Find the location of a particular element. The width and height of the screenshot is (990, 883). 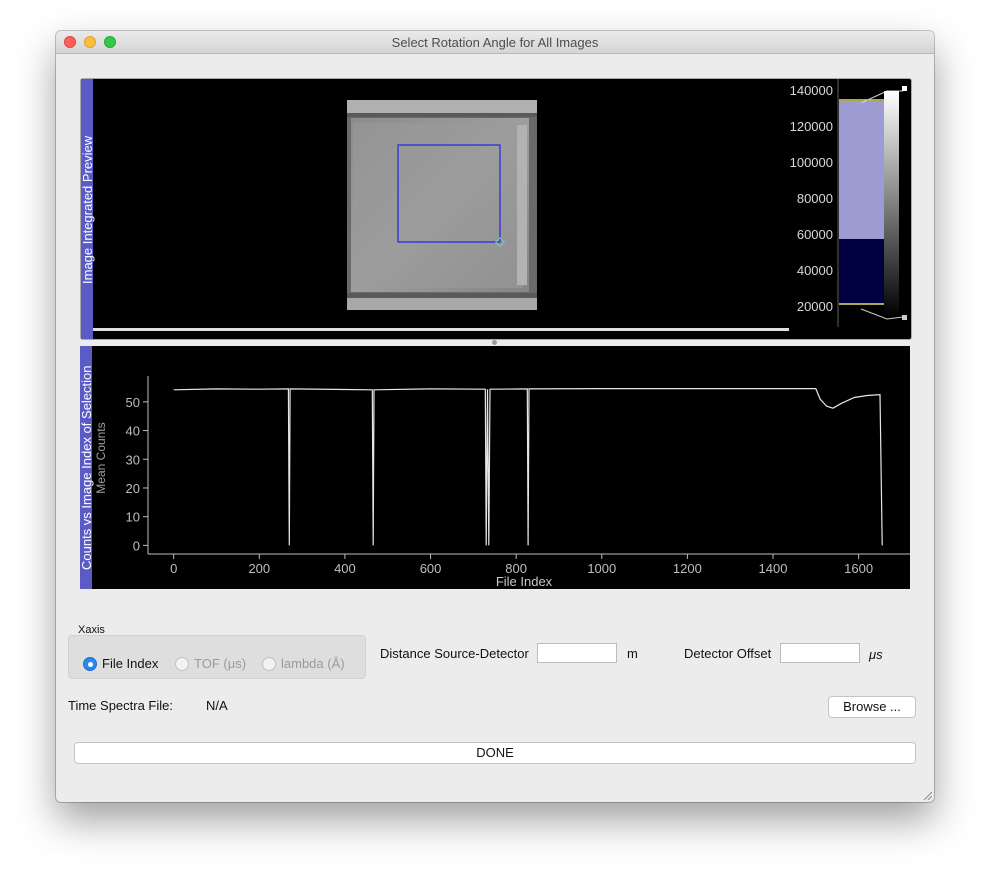

radio-tof: TOF (μs) is located at coordinates (210, 663).